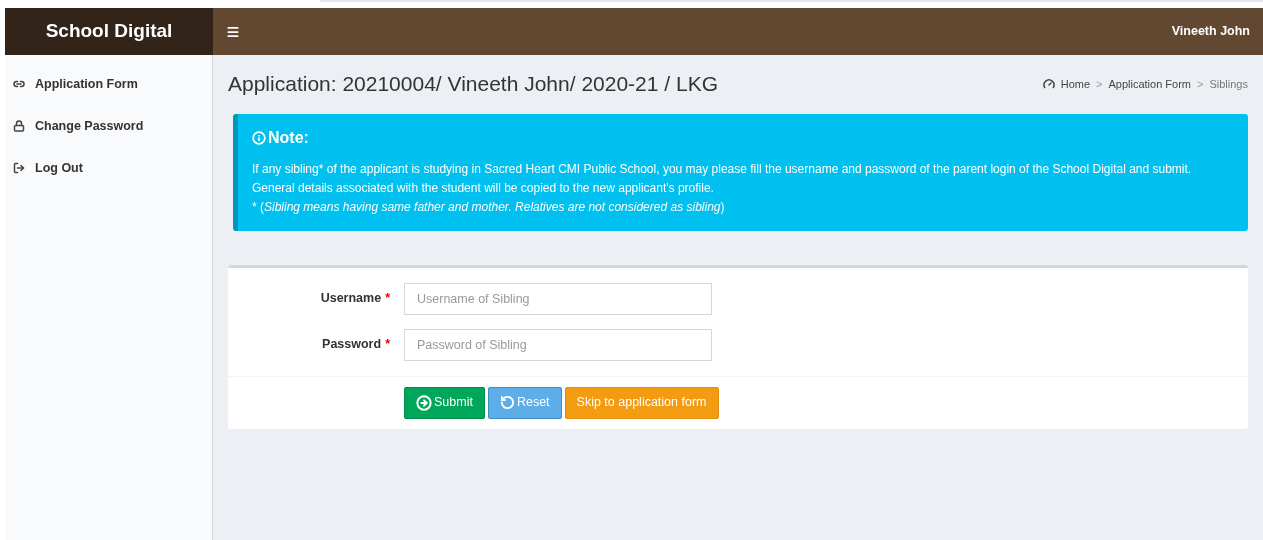 The width and height of the screenshot is (1263, 540). I want to click on logout-icon, so click(19, 168).